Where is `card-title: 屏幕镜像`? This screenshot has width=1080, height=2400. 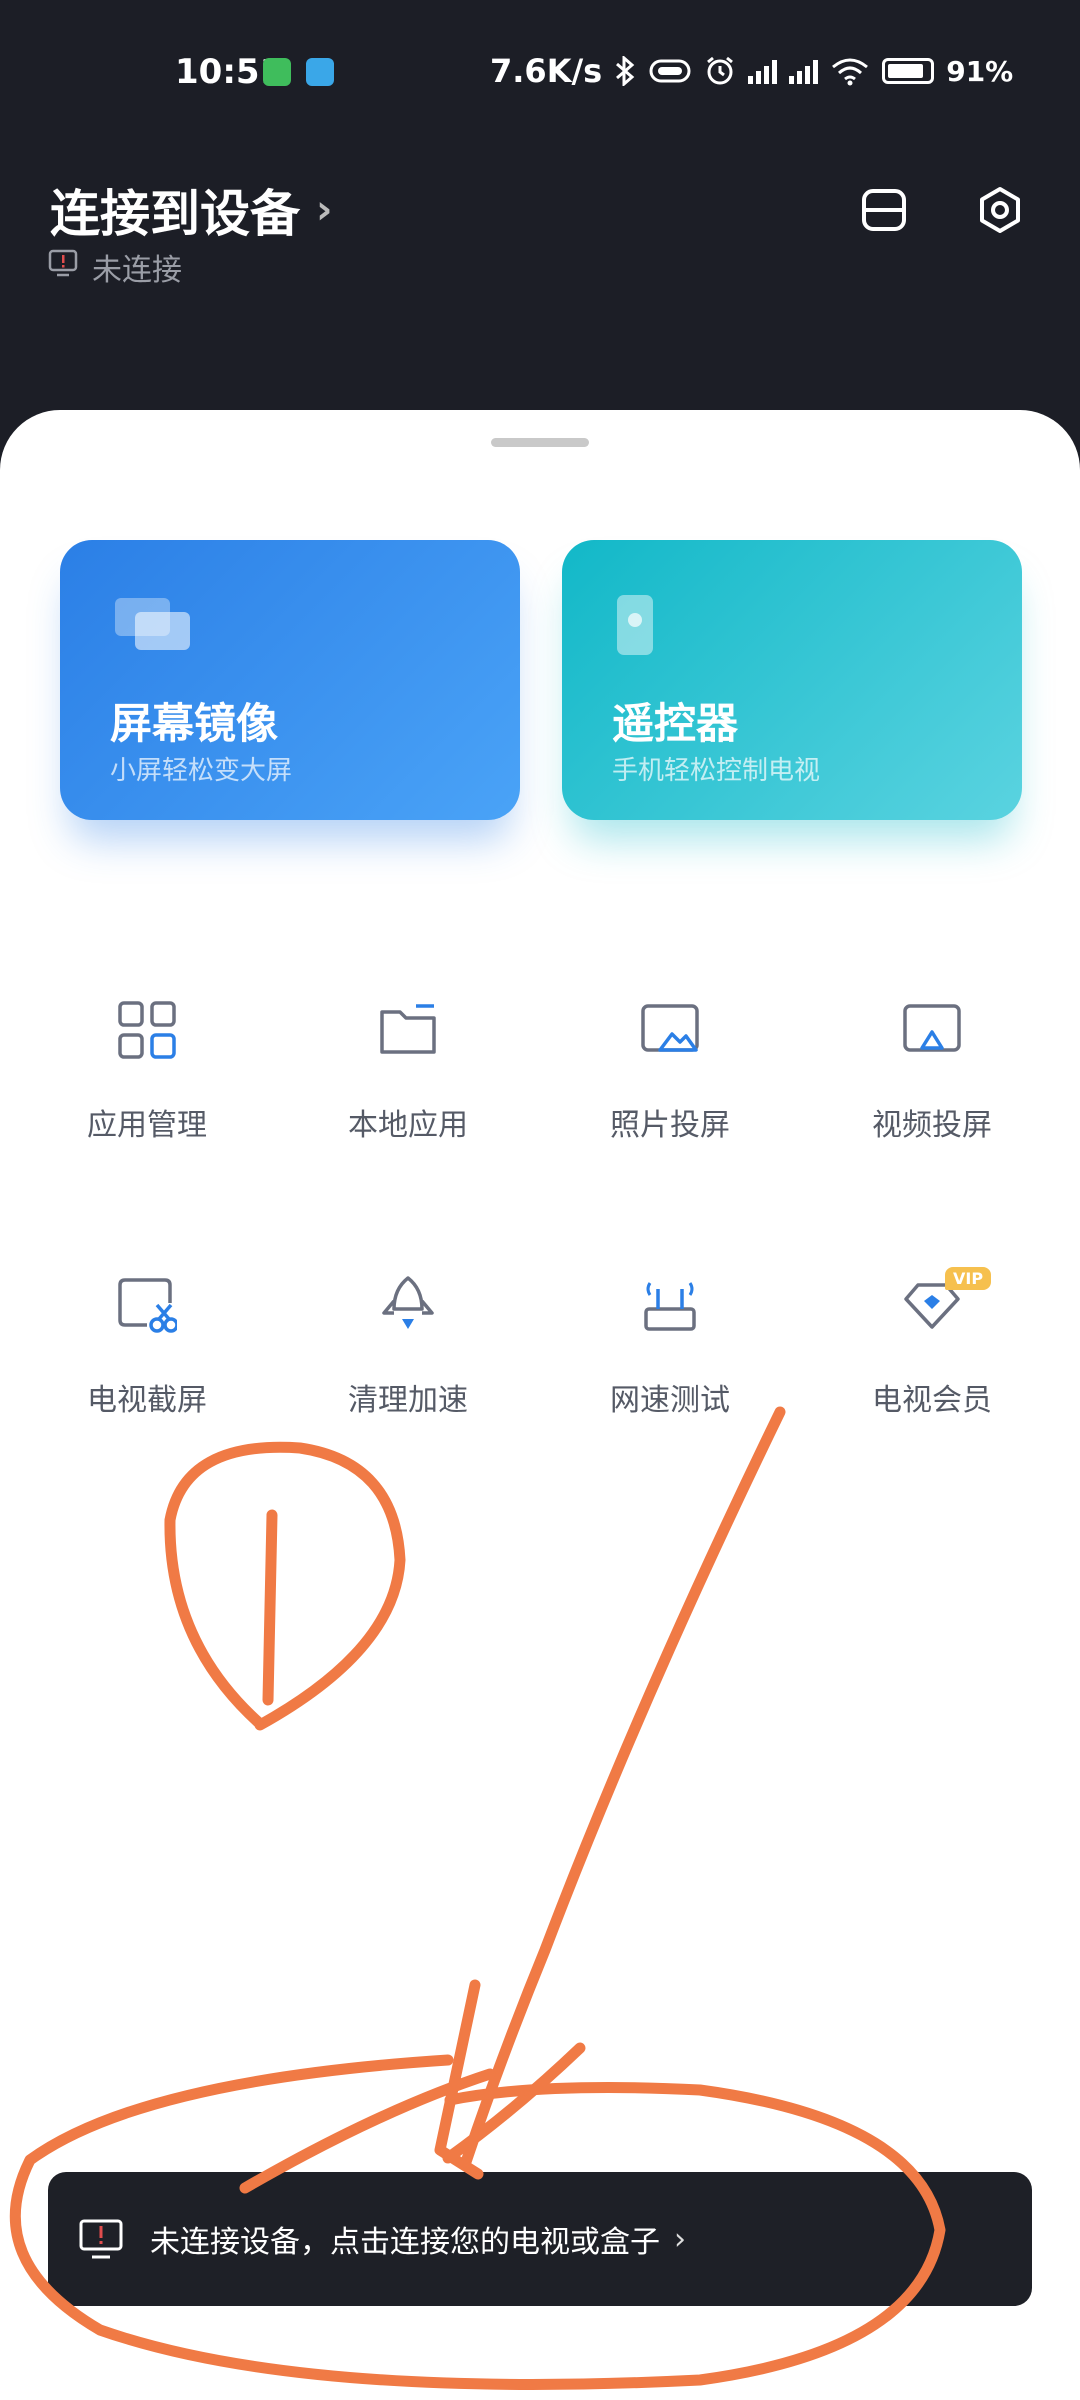 card-title: 屏幕镜像 is located at coordinates (194, 723).